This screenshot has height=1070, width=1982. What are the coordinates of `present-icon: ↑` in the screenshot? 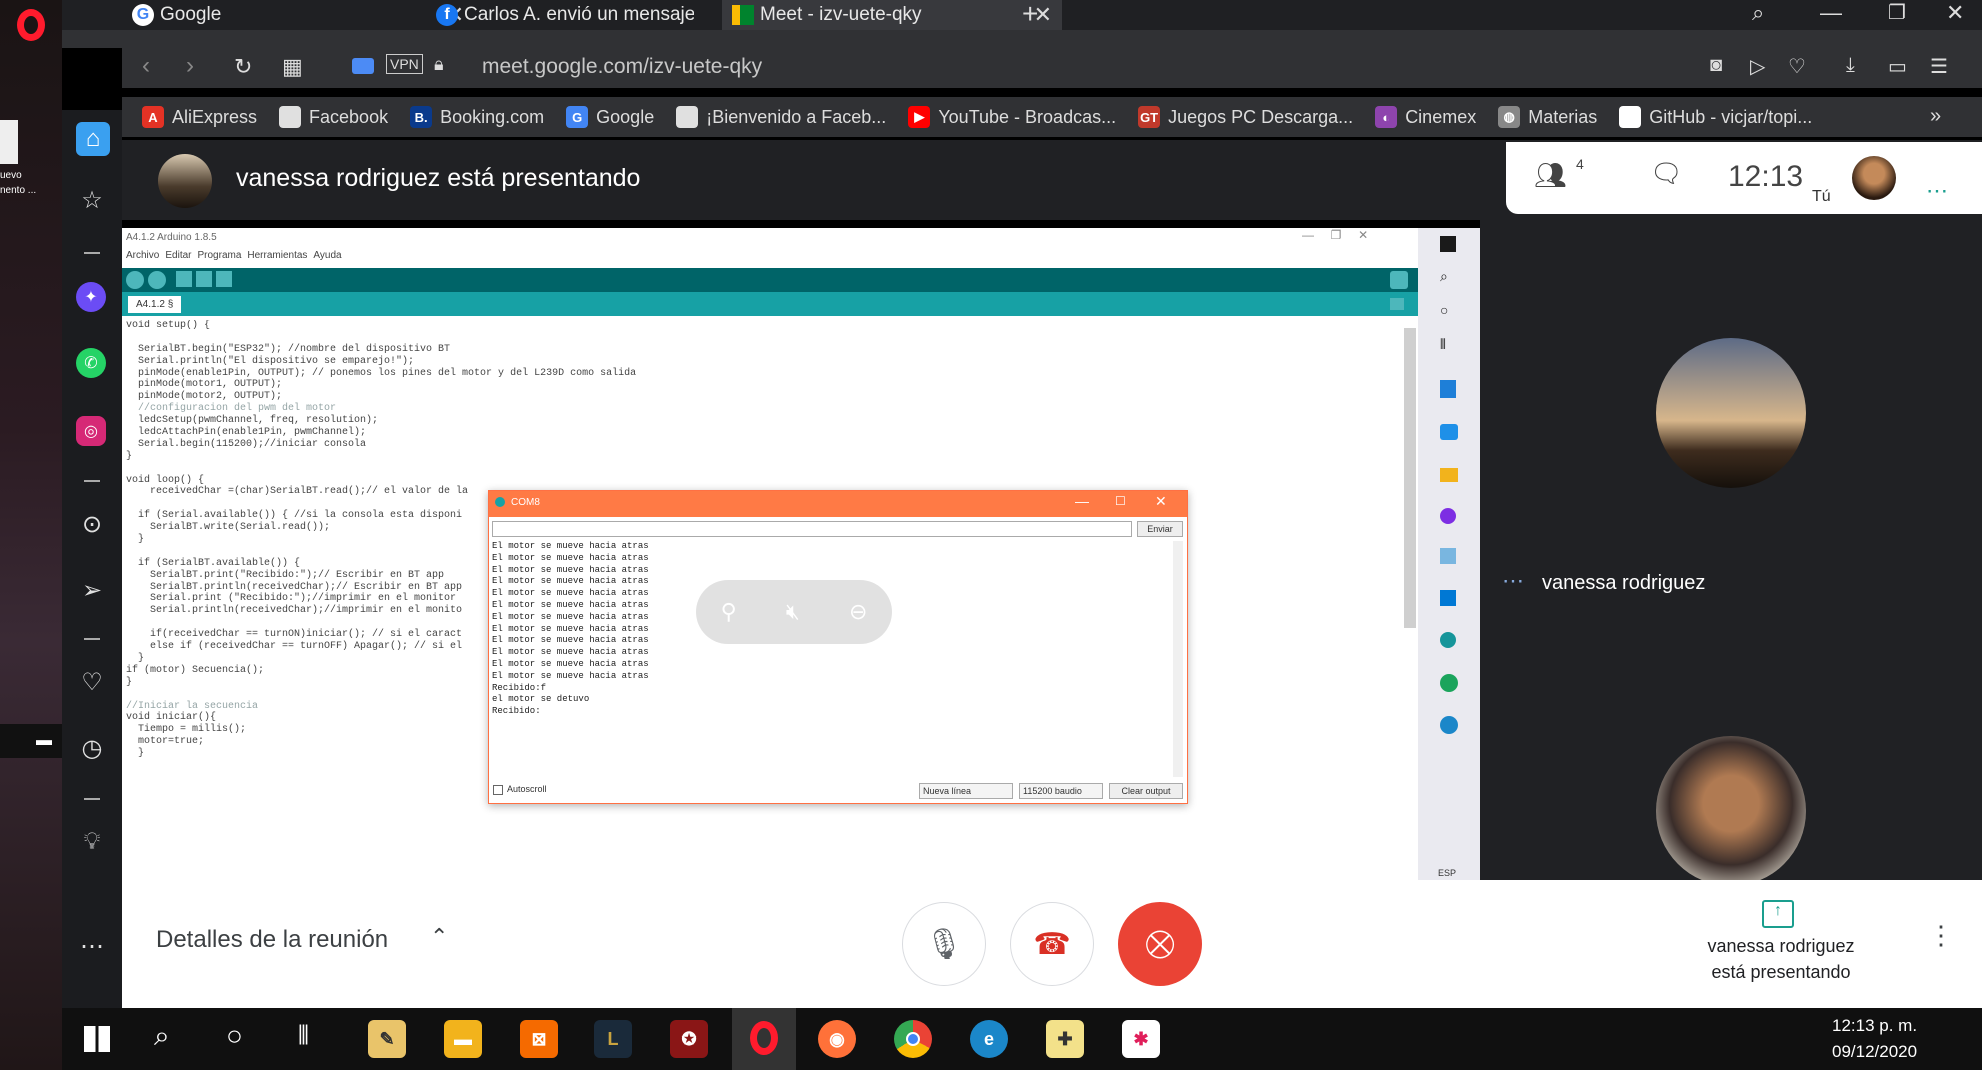 It's located at (1778, 914).